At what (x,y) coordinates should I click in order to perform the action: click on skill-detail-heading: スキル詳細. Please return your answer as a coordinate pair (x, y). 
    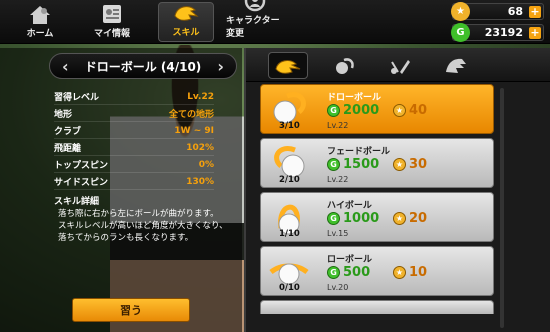
    Looking at the image, I should click on (77, 202).